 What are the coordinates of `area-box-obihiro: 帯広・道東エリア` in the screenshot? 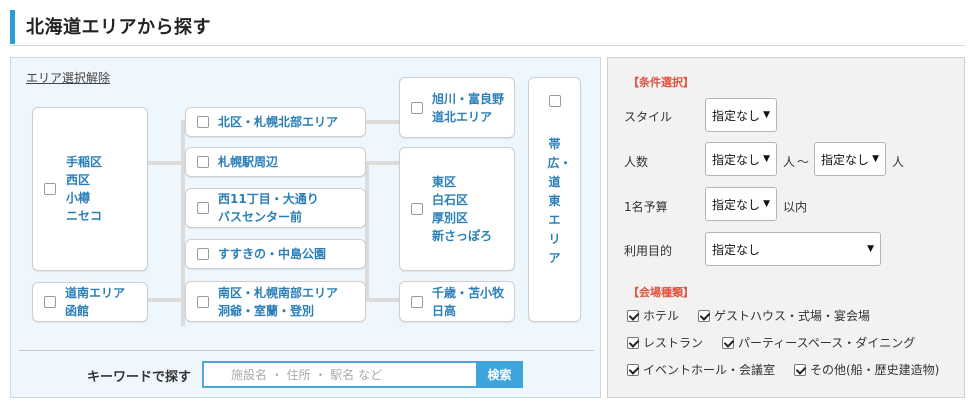 It's located at (554, 199).